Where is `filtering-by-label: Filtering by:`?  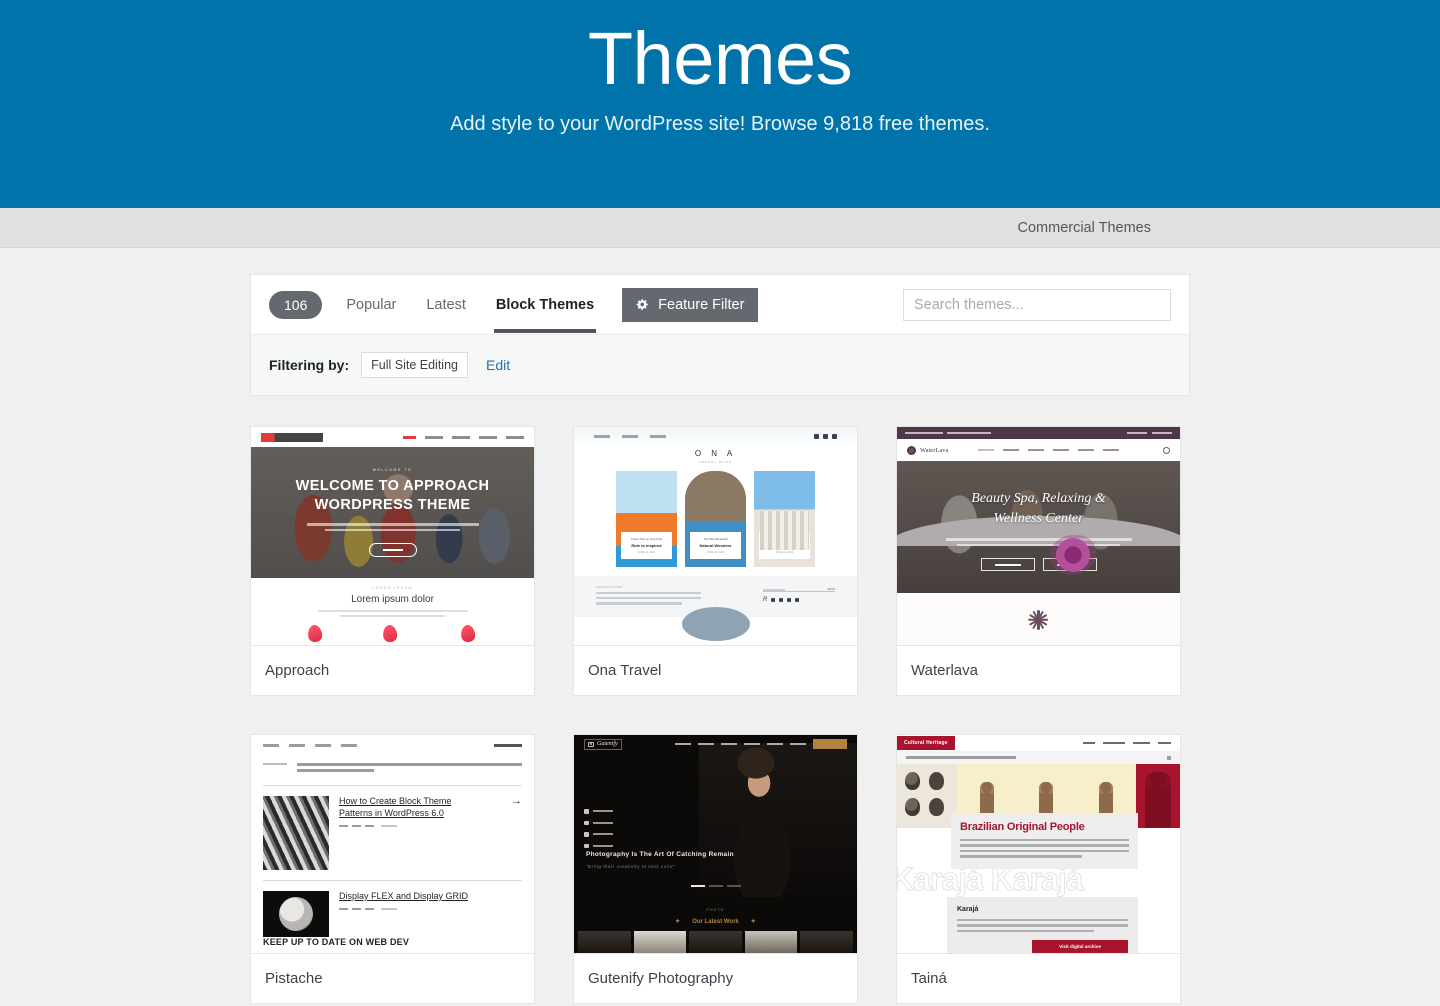
filtering-by-label: Filtering by: is located at coordinates (309, 365).